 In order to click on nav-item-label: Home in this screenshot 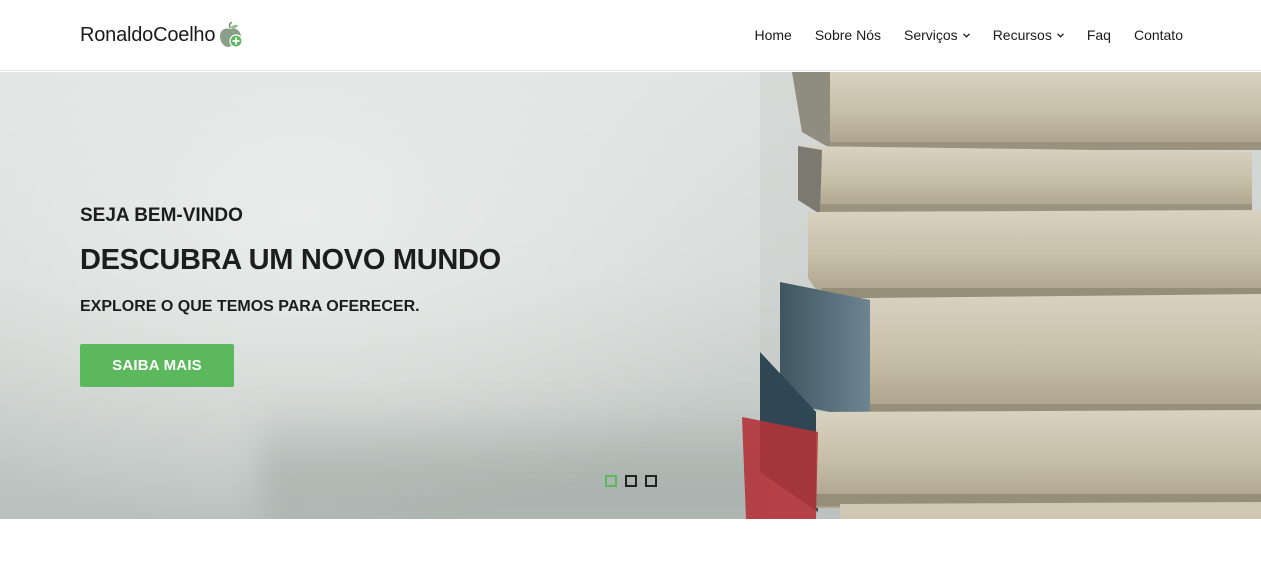, I will do `click(773, 35)`.